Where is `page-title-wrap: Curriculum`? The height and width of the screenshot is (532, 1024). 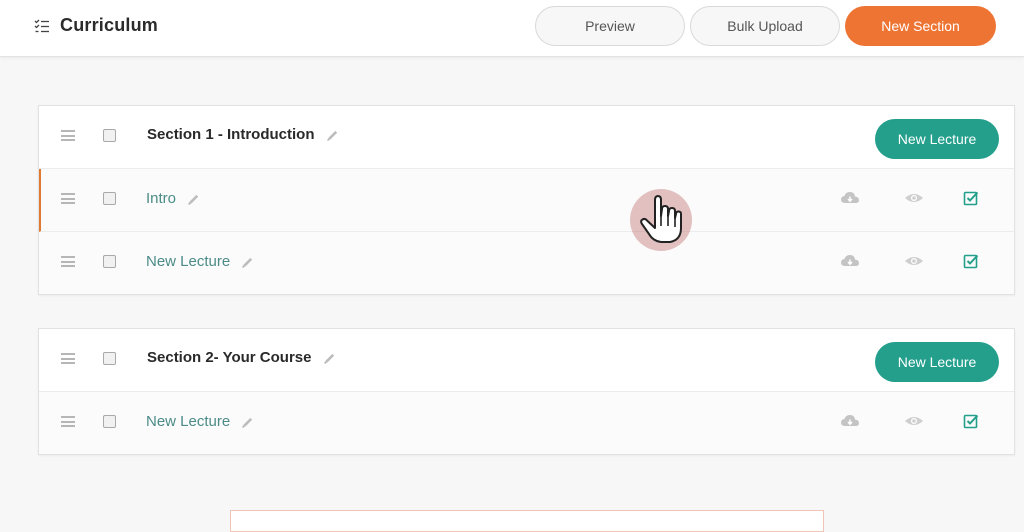 page-title-wrap: Curriculum is located at coordinates (96, 25).